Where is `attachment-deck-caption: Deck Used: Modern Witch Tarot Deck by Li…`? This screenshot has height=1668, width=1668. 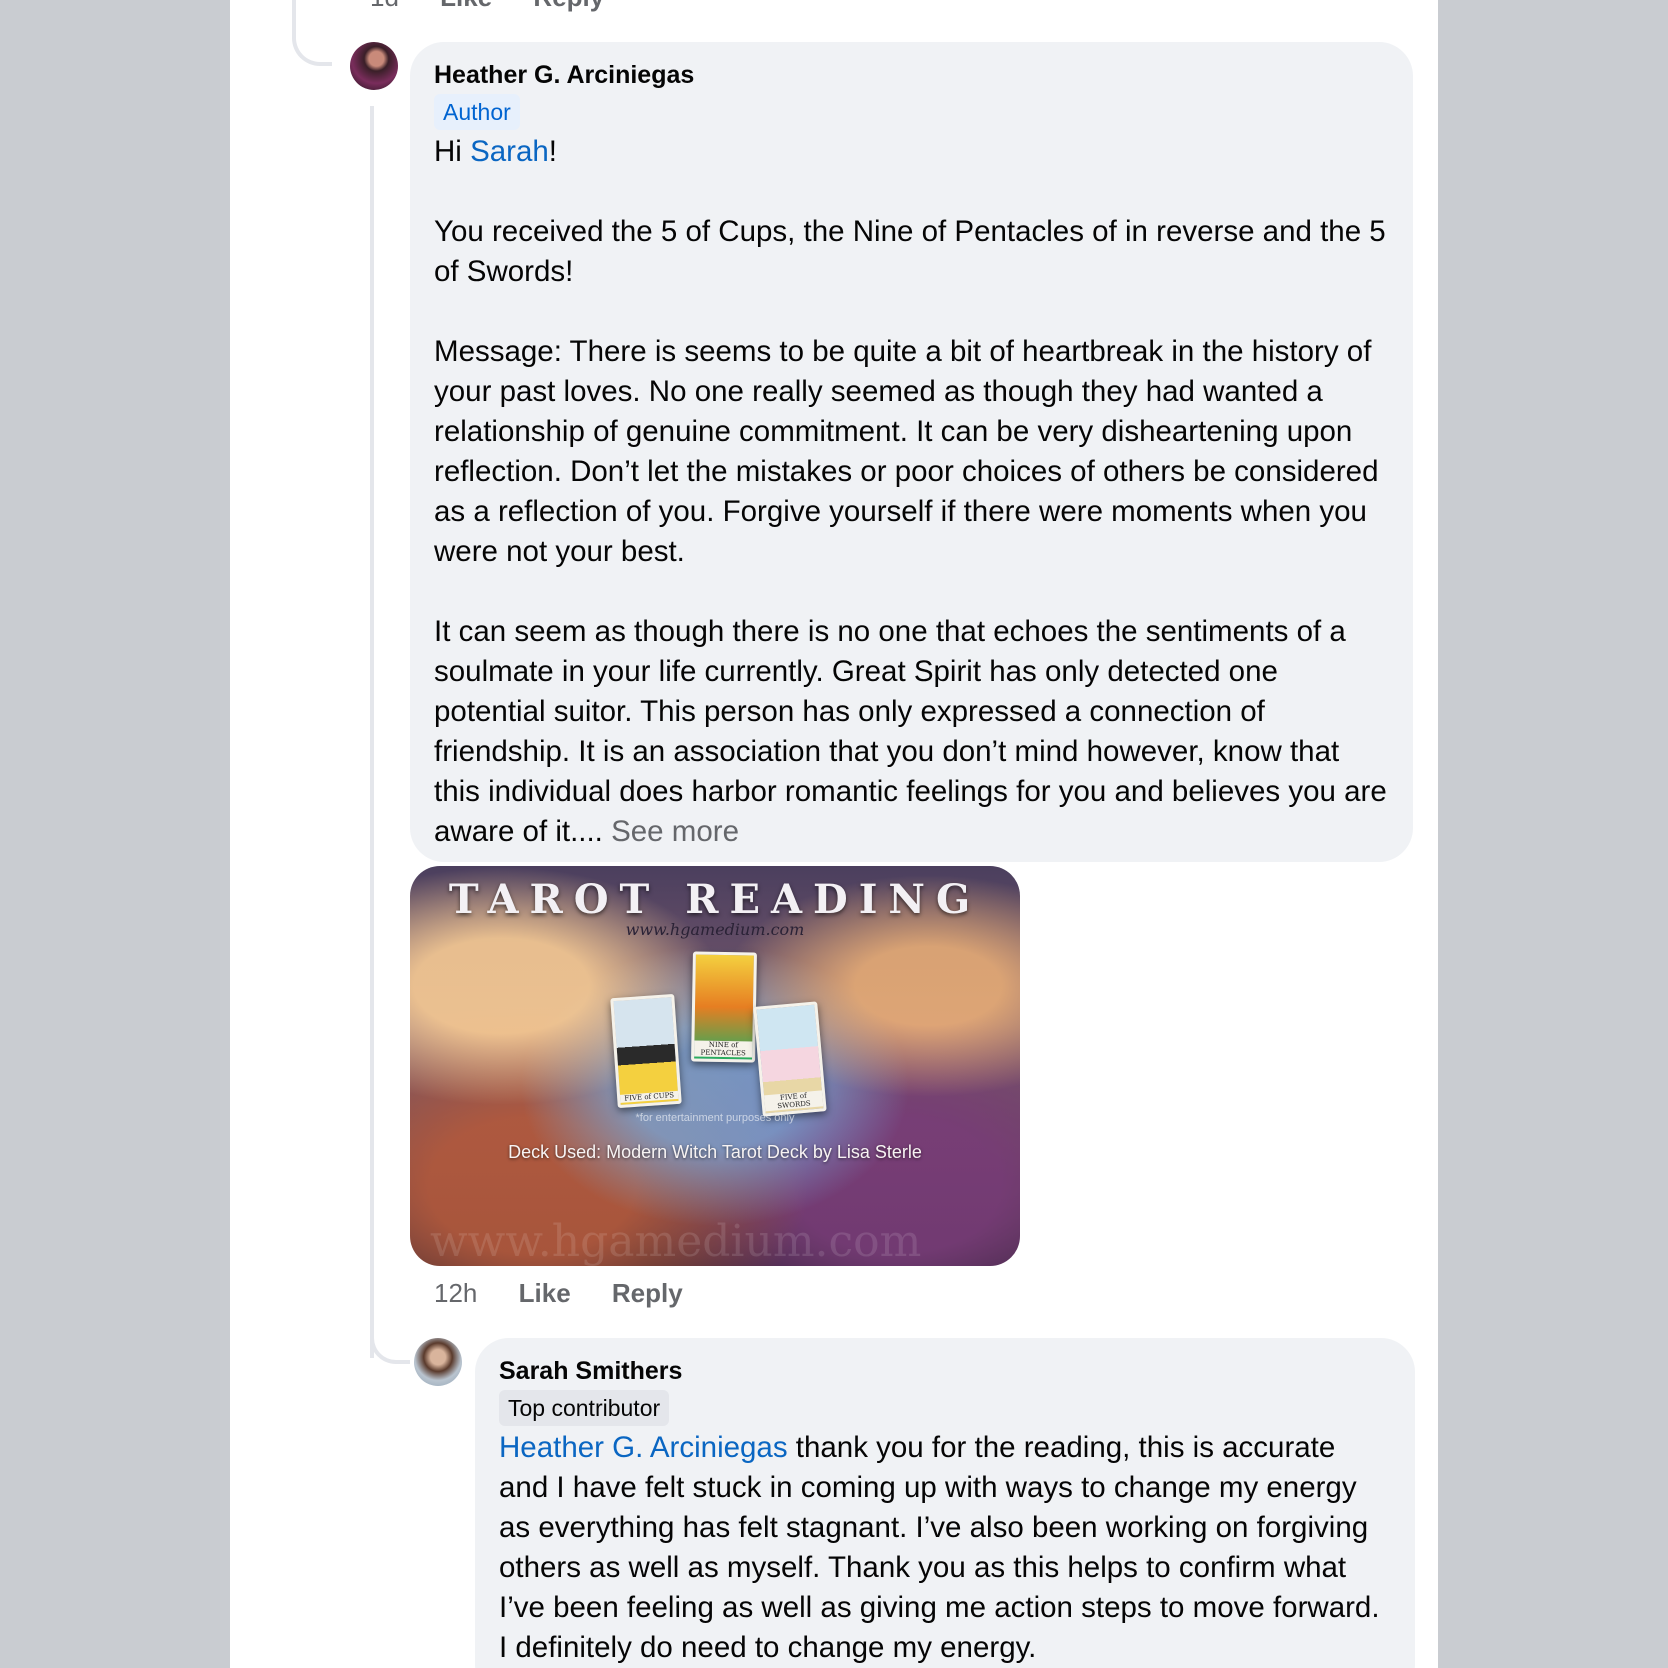 attachment-deck-caption: Deck Used: Modern Witch Tarot Deck by Li… is located at coordinates (715, 1152).